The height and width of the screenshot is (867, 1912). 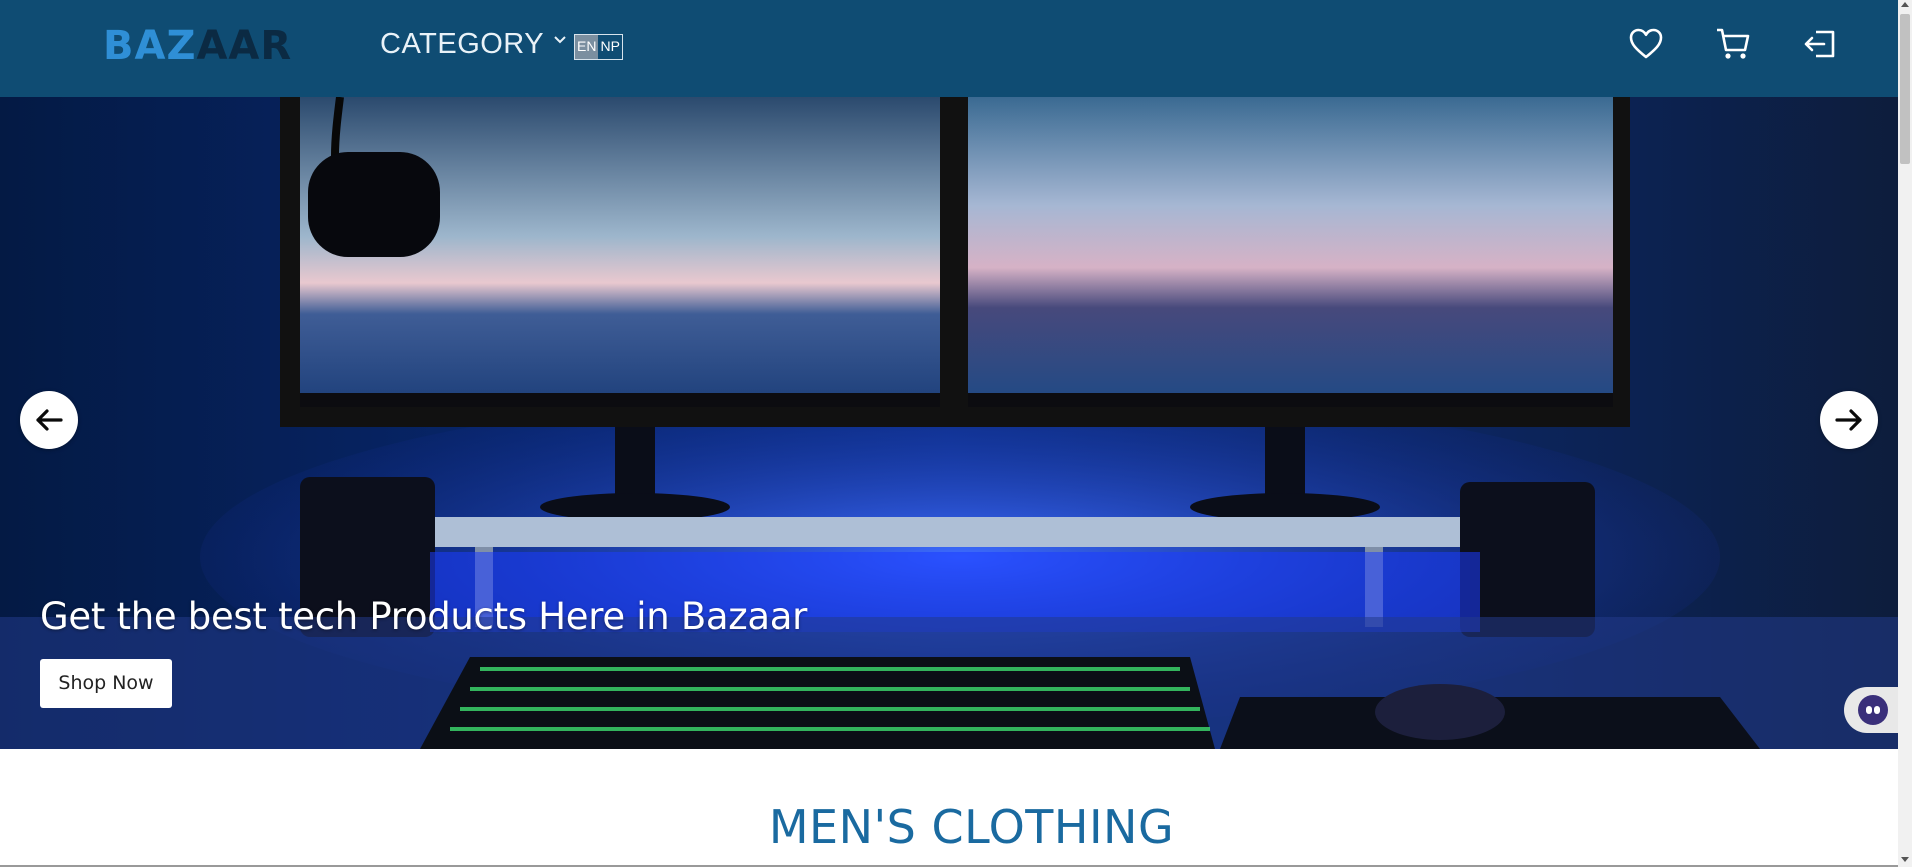 I want to click on category-menu: CATEGORY, so click(x=462, y=44).